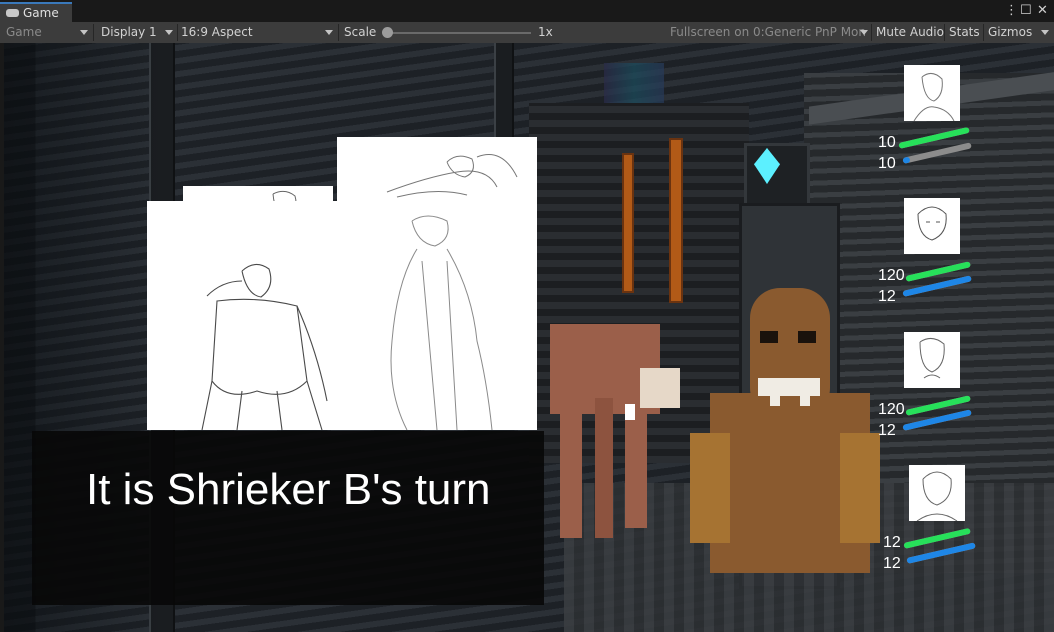  What do you see at coordinates (964, 32) in the screenshot?
I see `stats-toggle: Stats` at bounding box center [964, 32].